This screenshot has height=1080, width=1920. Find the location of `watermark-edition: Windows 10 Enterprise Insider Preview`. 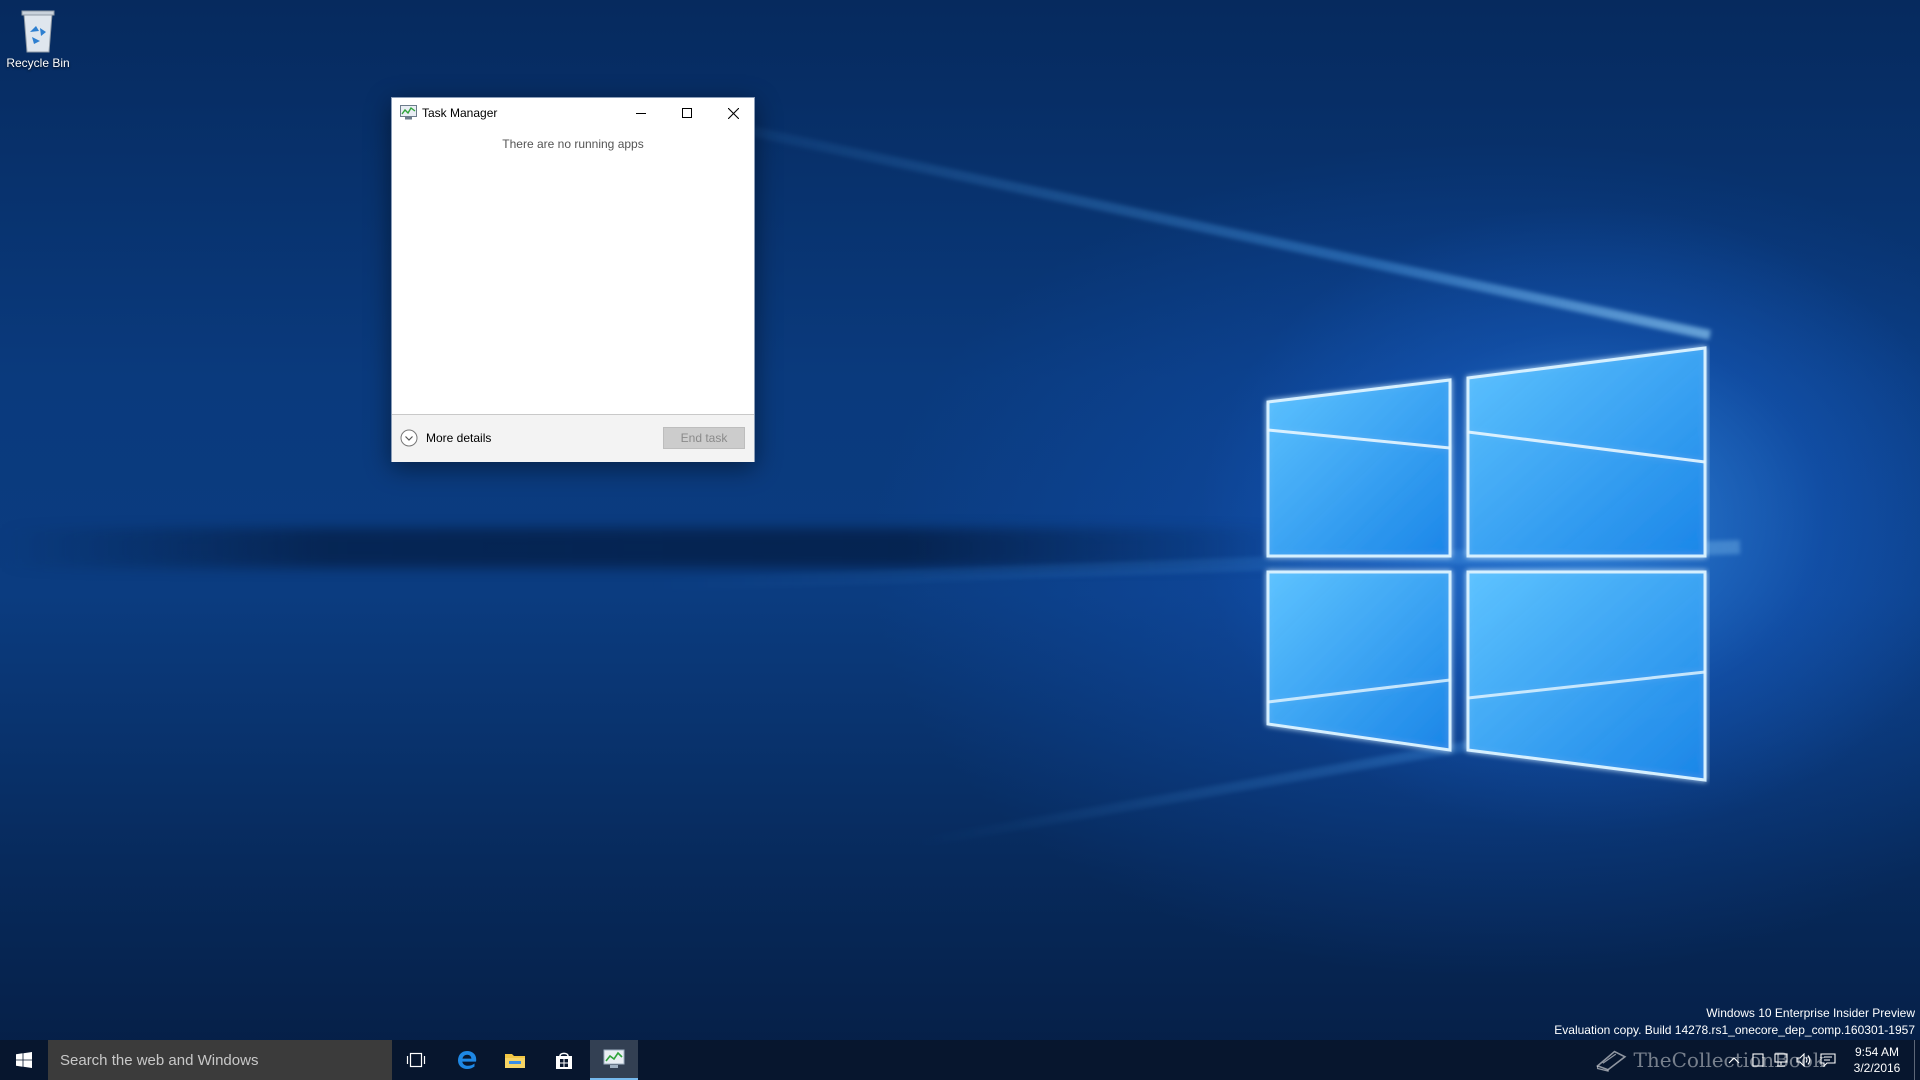

watermark-edition: Windows 10 Enterprise Insider Preview is located at coordinates (1810, 1013).